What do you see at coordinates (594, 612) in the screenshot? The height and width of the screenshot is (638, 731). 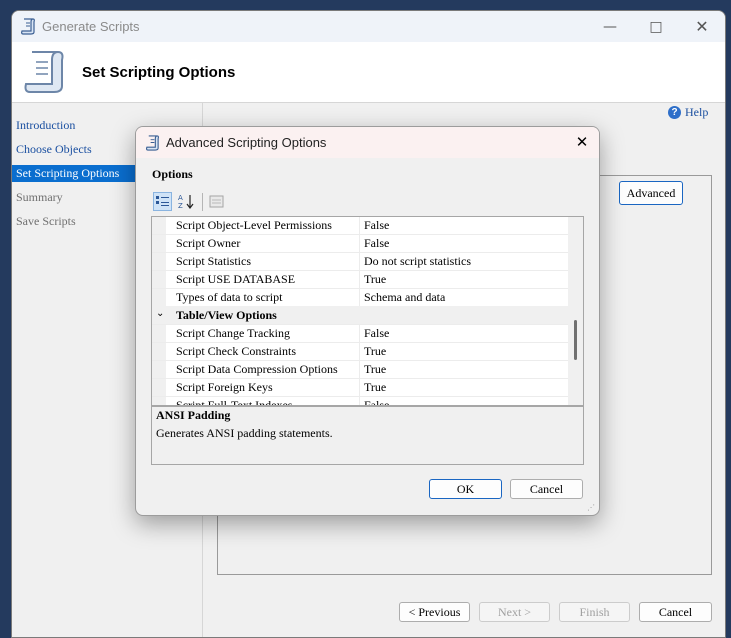 I see `finish-button: Finish` at bounding box center [594, 612].